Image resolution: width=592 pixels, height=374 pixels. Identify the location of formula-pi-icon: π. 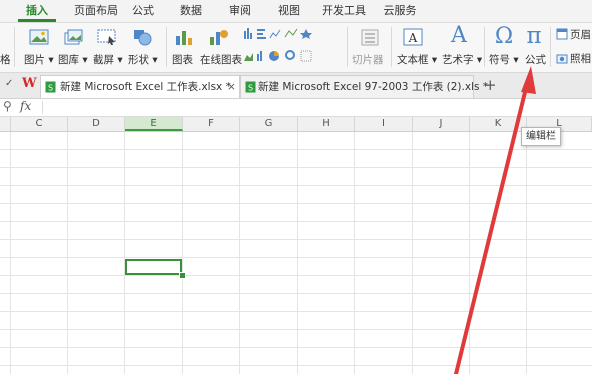
(534, 36).